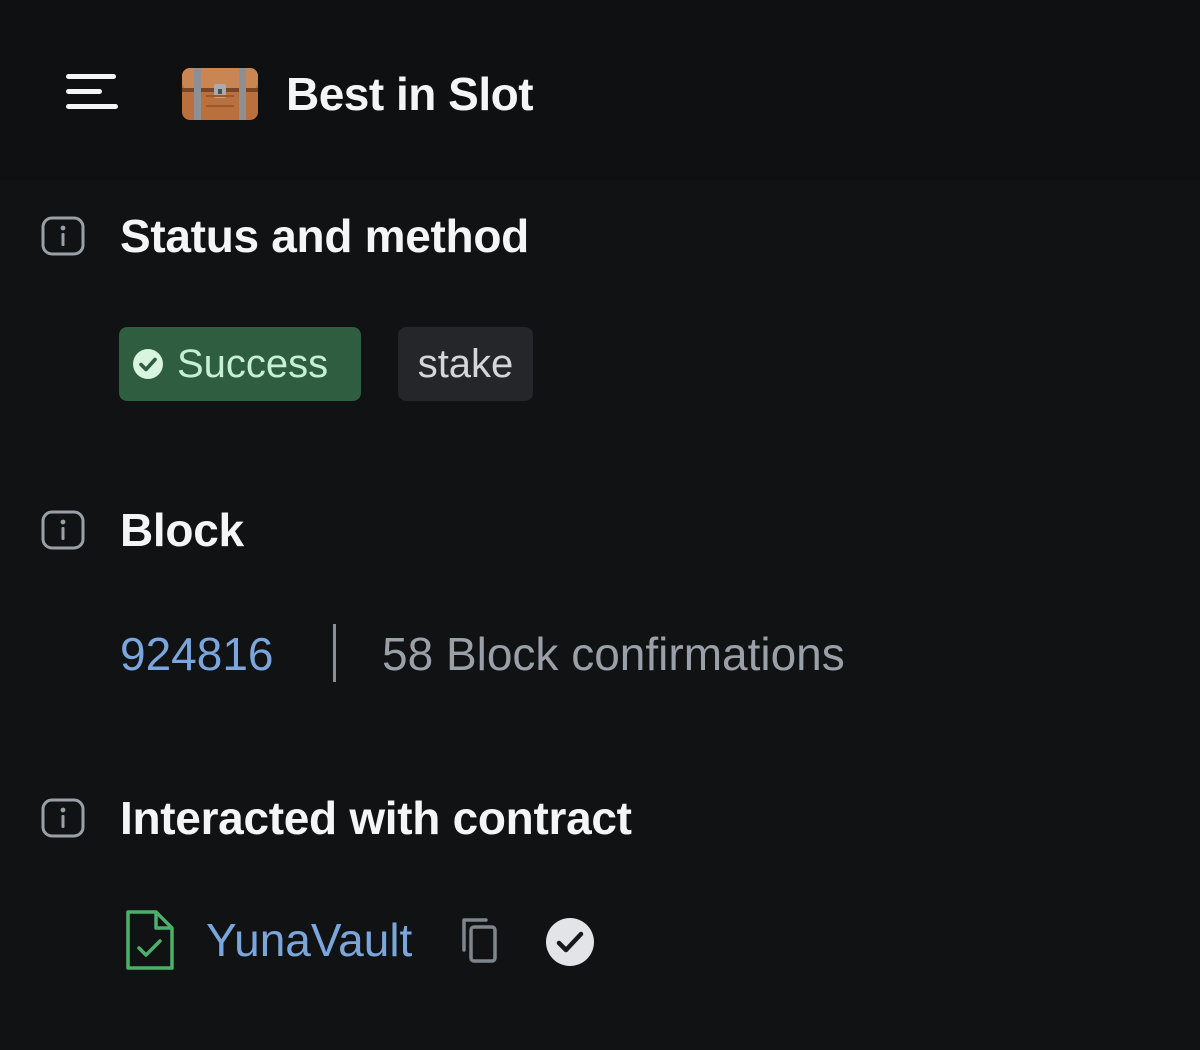  Describe the element at coordinates (182, 530) in the screenshot. I see `block-heading: Block` at that location.